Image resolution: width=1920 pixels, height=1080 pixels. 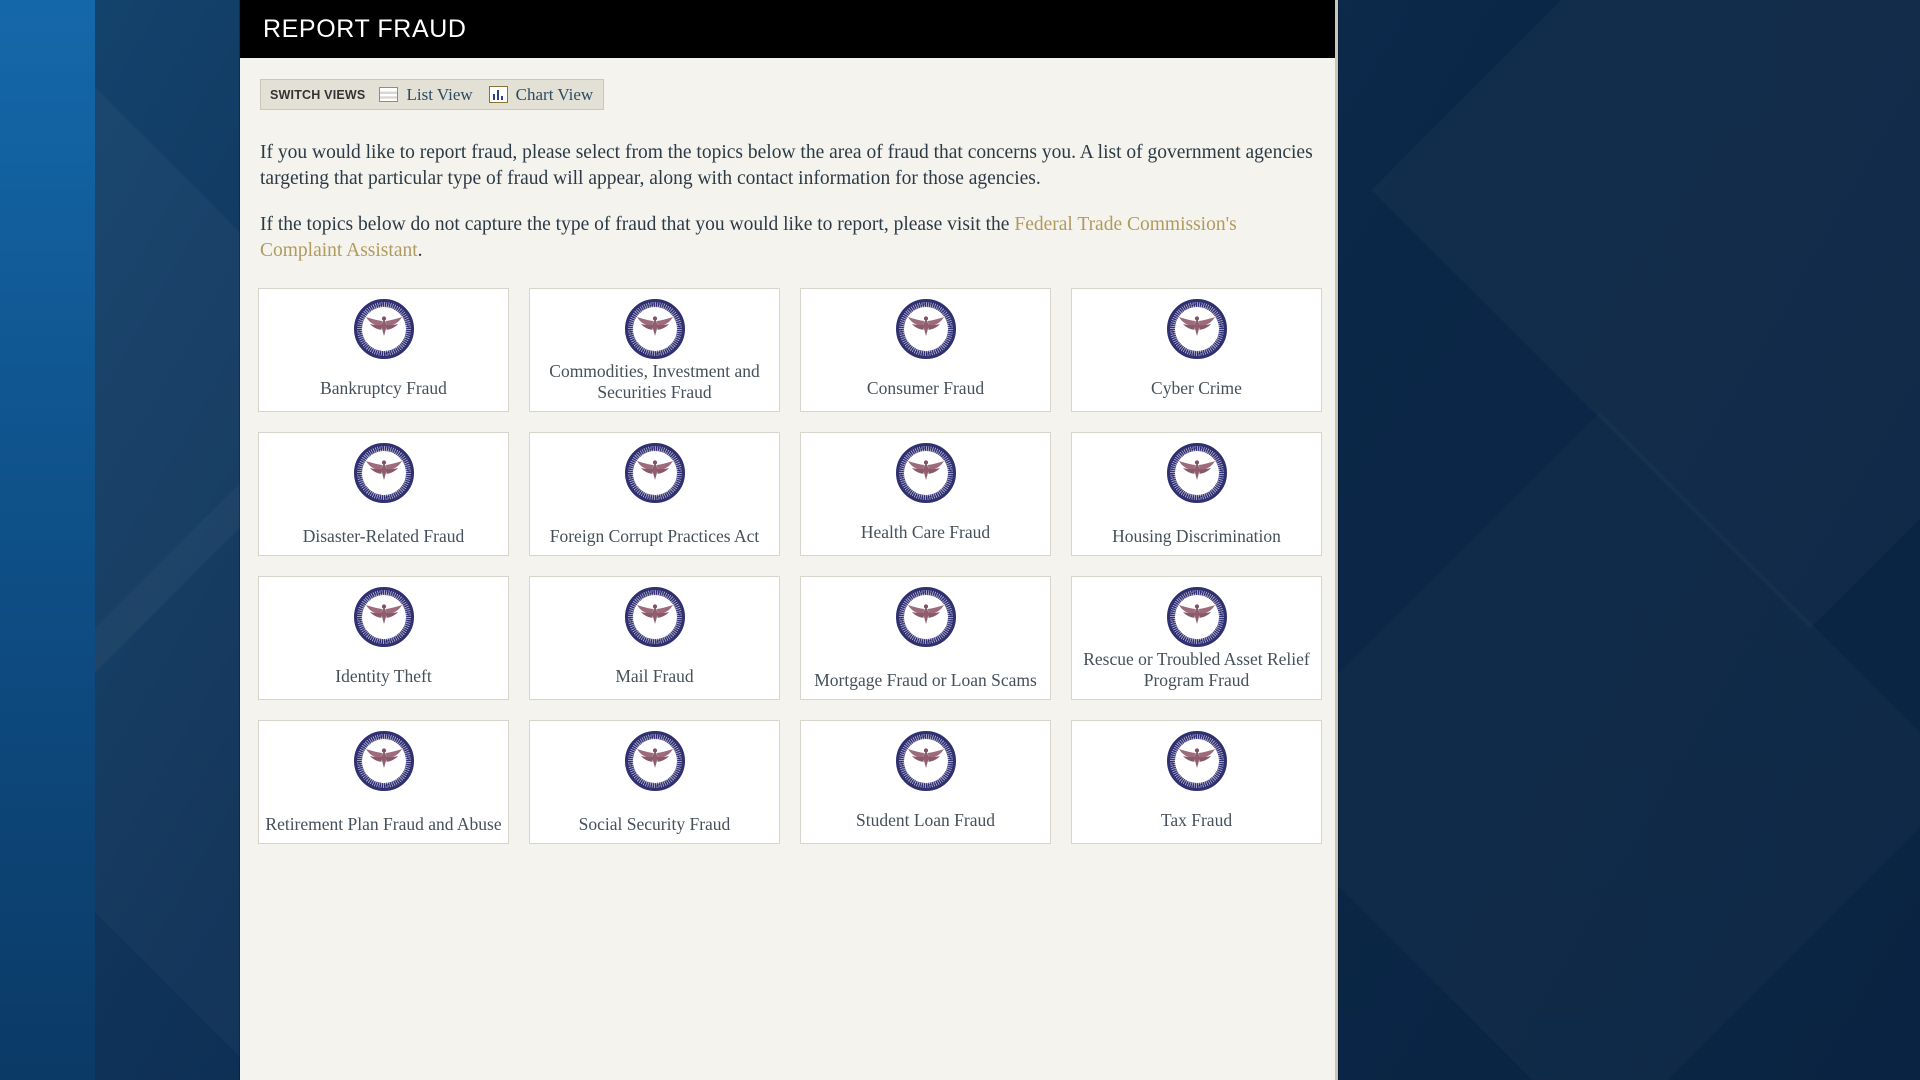 I want to click on page-title: REPORT FRAUD, so click(x=365, y=28).